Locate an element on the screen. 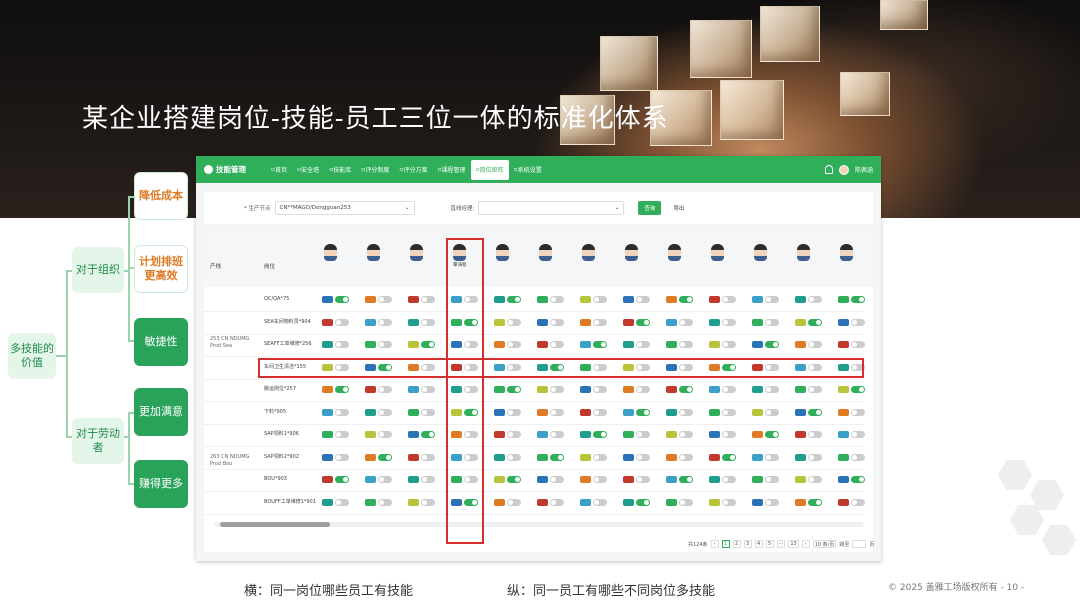 The image size is (1080, 608). page-button: 2 is located at coordinates (736, 544).